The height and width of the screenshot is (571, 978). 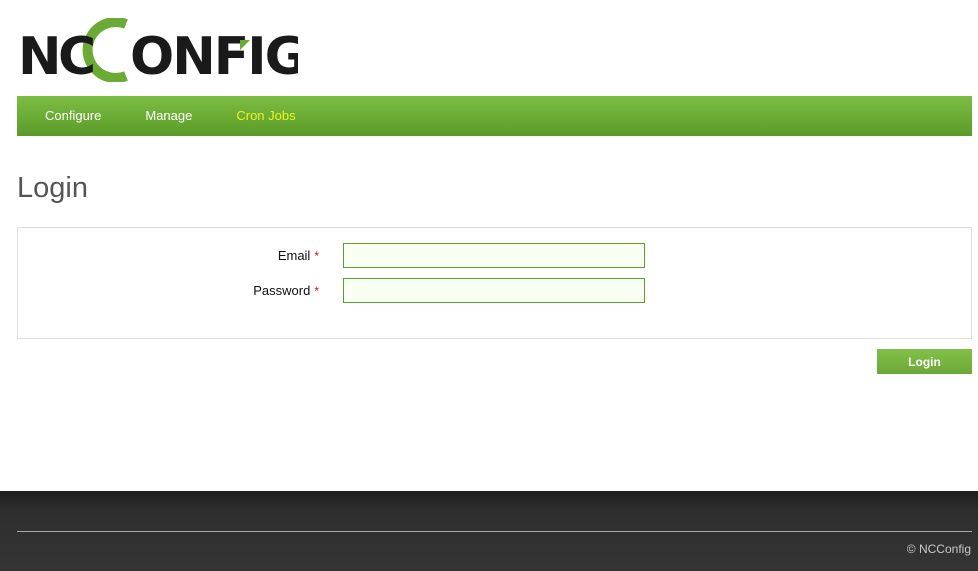 What do you see at coordinates (265, 116) in the screenshot?
I see `nav-item-cron-jobs: Cron Jobs` at bounding box center [265, 116].